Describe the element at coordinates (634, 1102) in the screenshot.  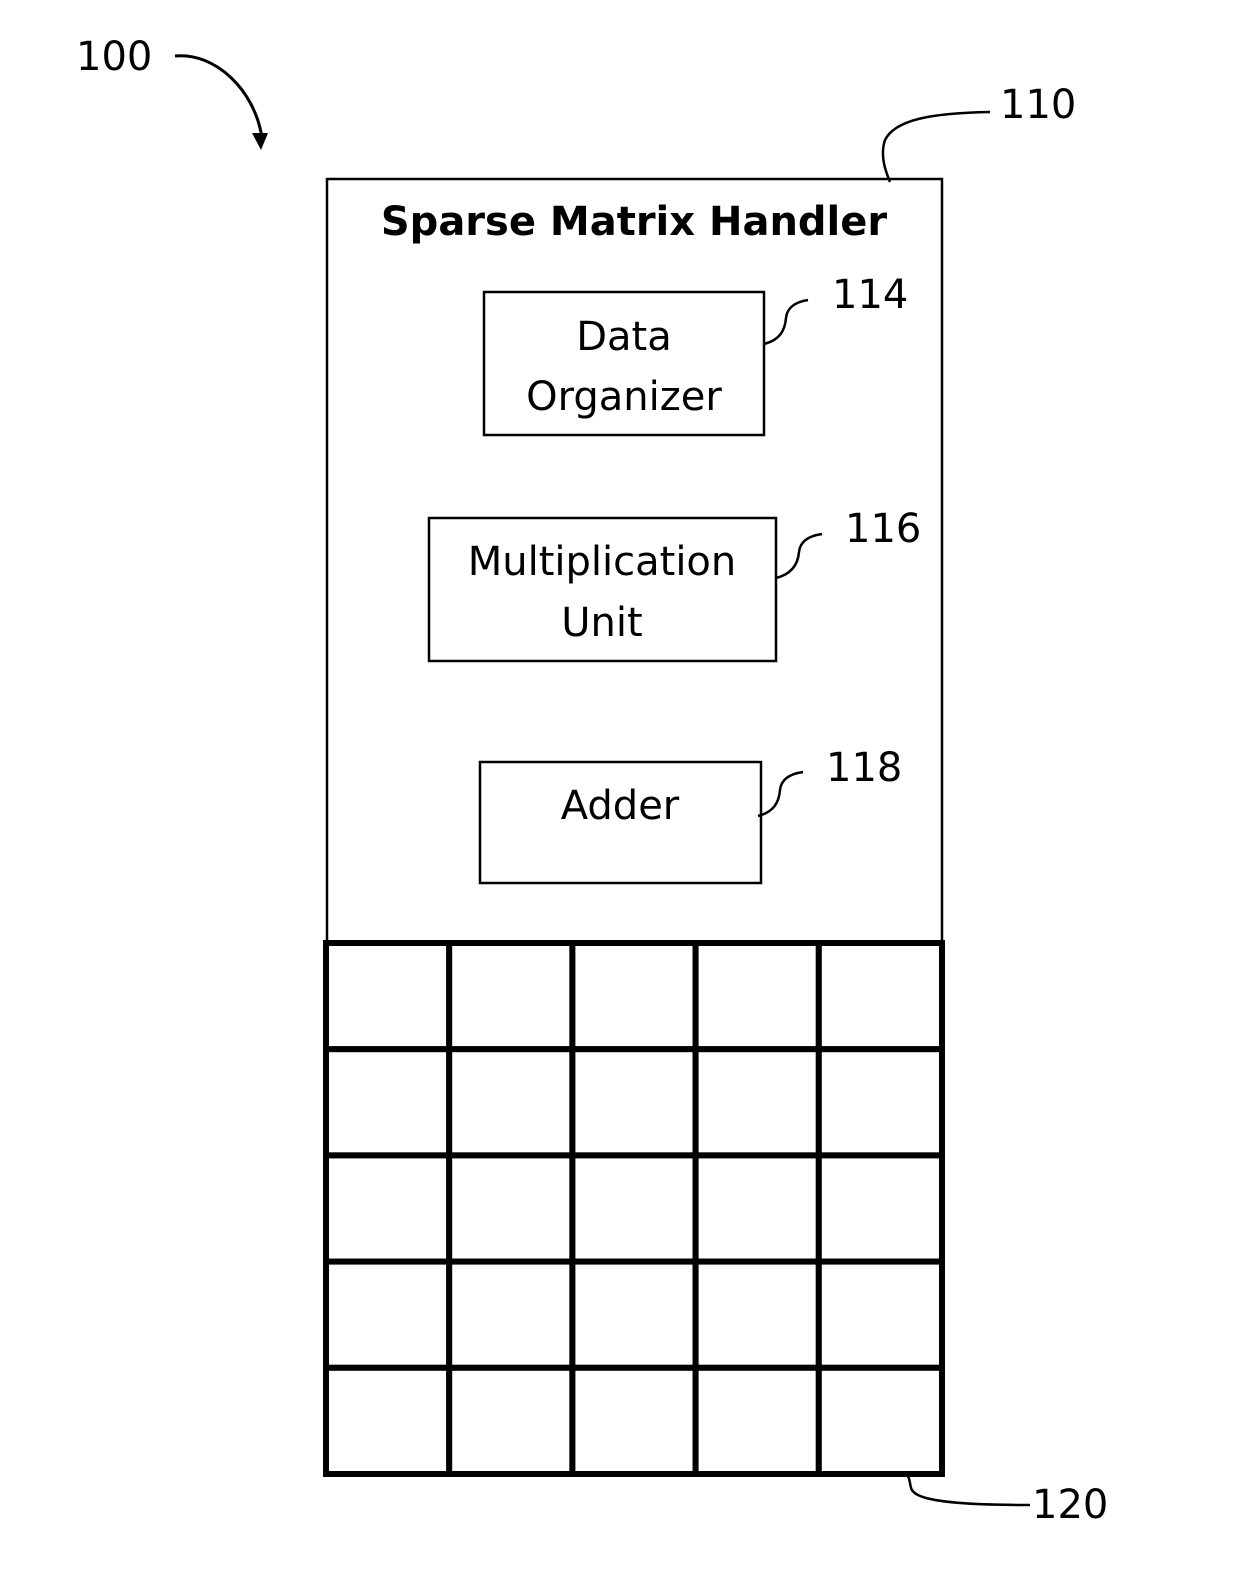
I see `array-cell-r1-c2` at that location.